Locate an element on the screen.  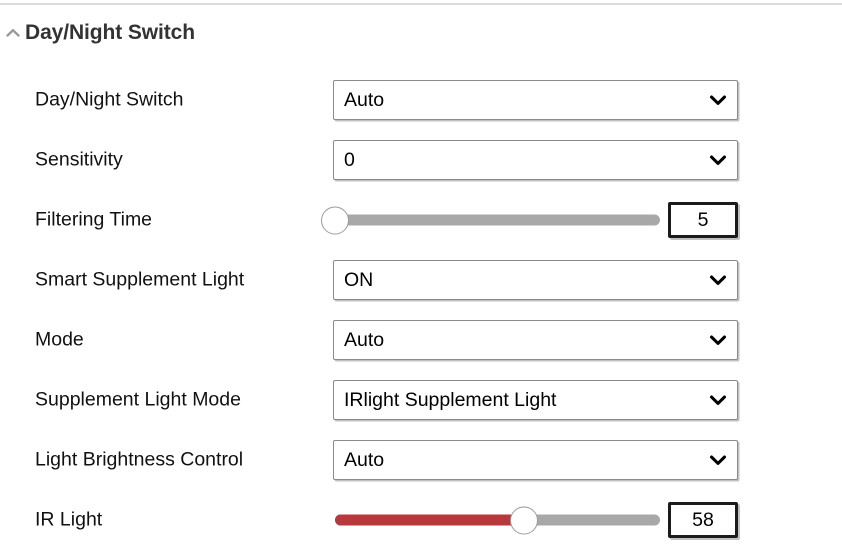
settings-row: Light Brightness Control Auto is located at coordinates (421, 460).